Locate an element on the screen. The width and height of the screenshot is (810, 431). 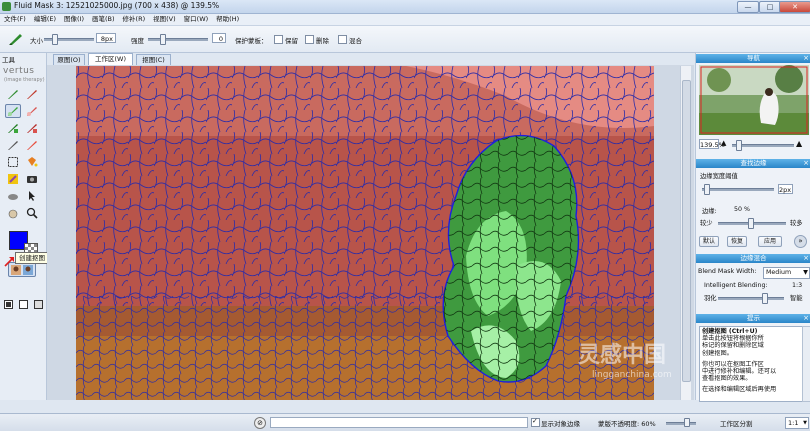
workspace-split-label: 工作区分割 is located at coordinates (736, 424).